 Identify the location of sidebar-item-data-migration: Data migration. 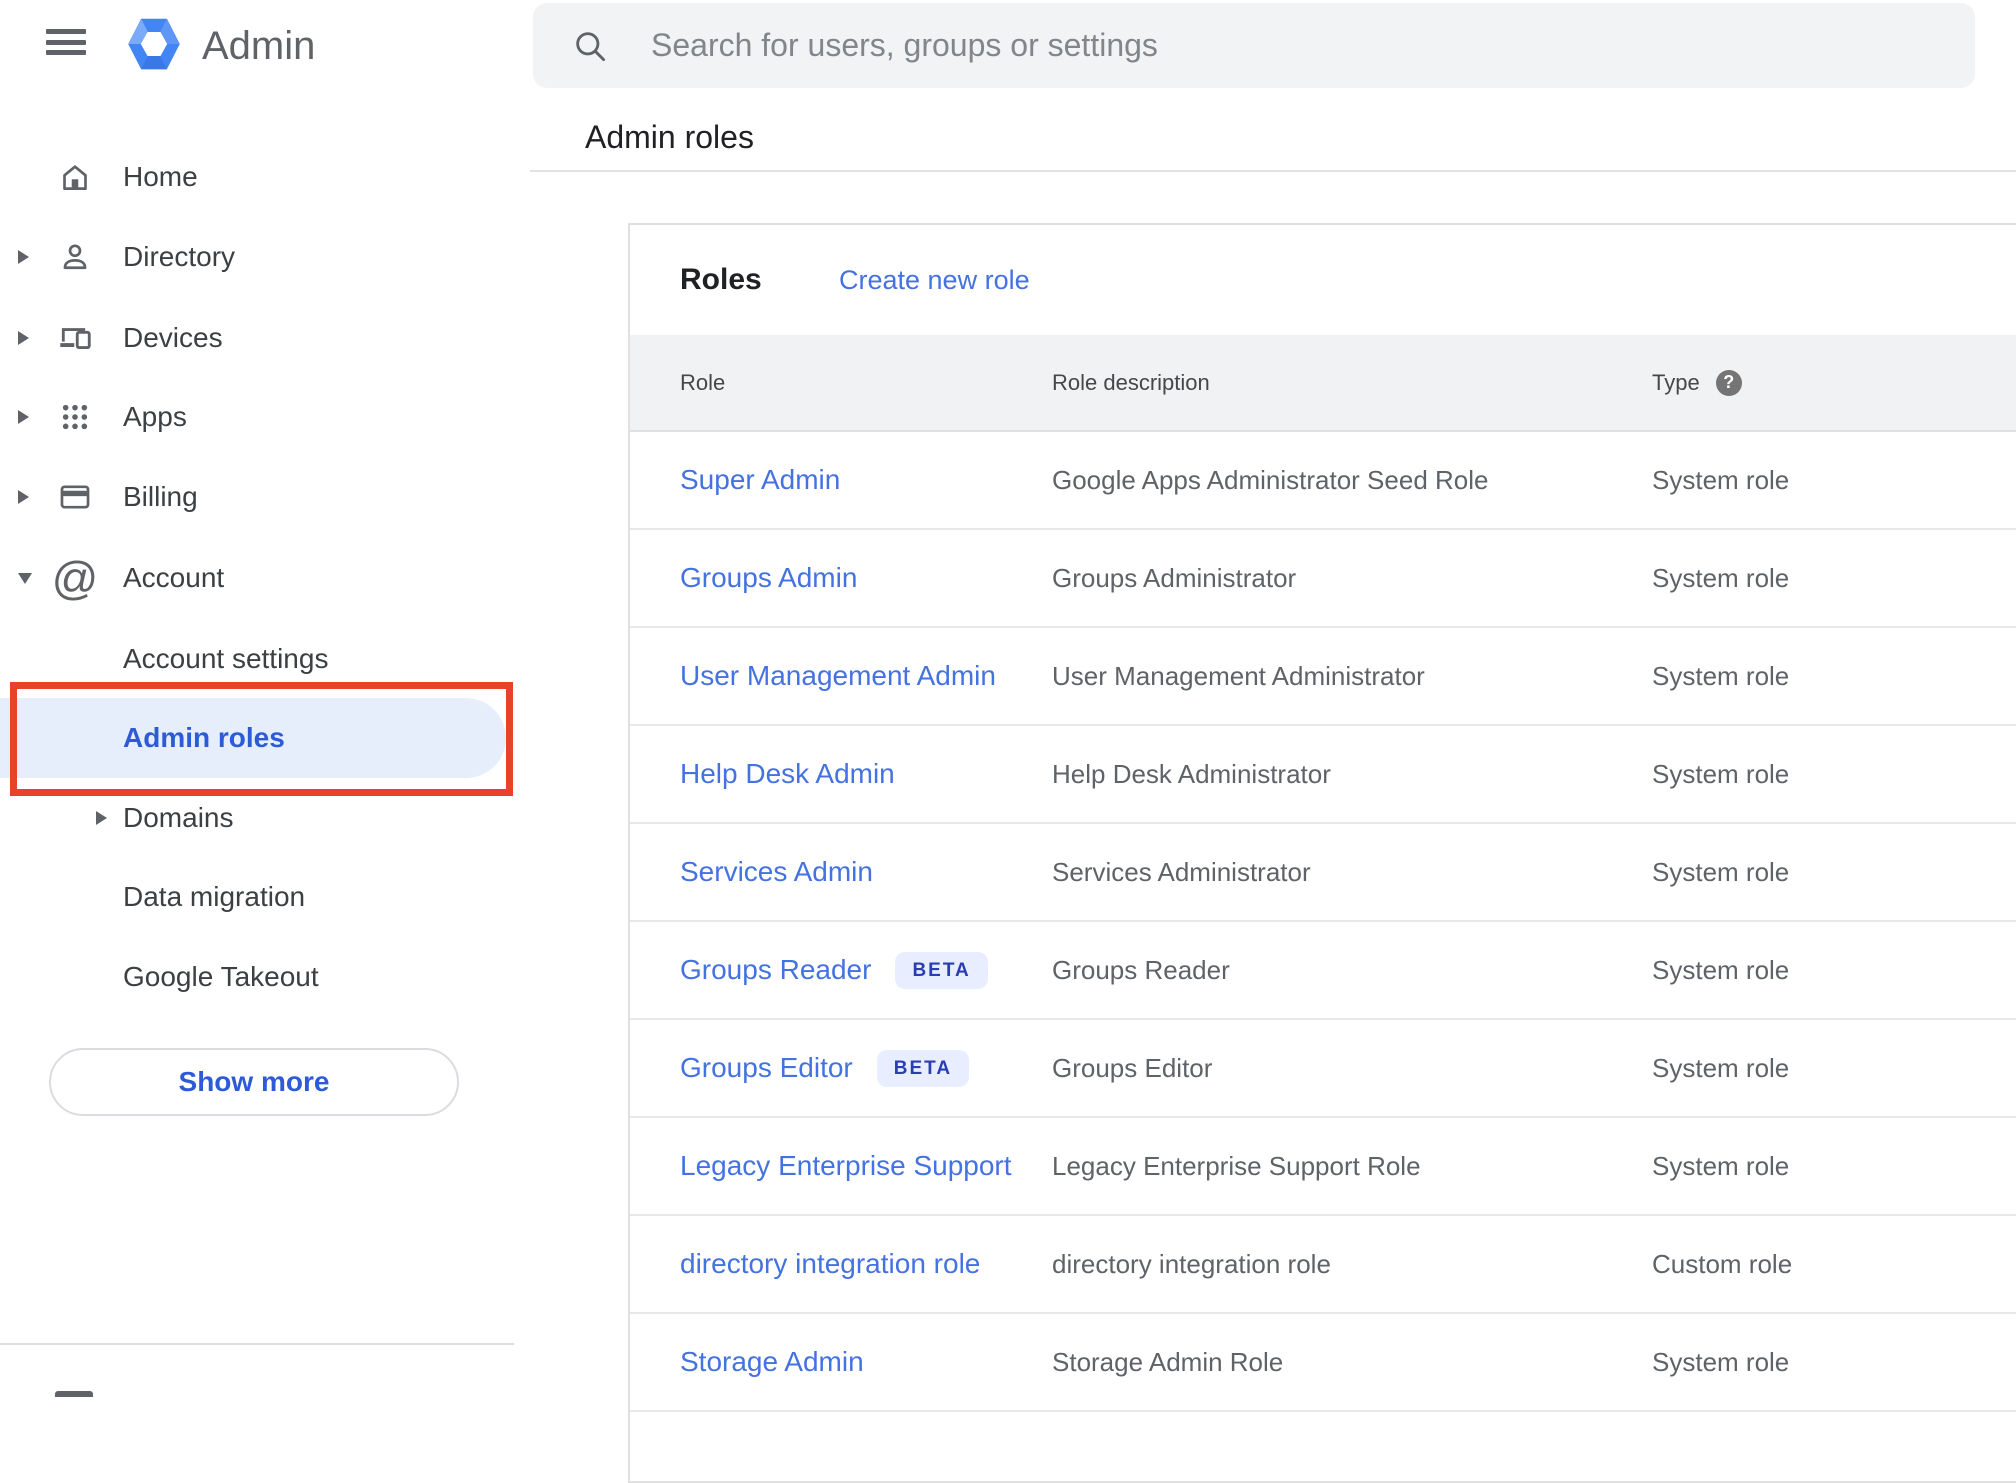
(257, 897).